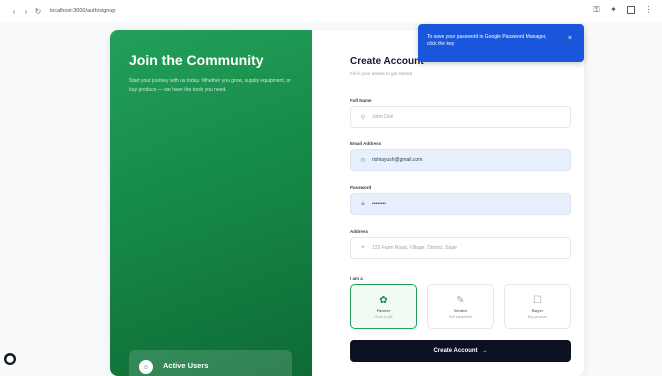 Image resolution: width=662 pixels, height=376 pixels. I want to click on password-label: Password, so click(361, 187).